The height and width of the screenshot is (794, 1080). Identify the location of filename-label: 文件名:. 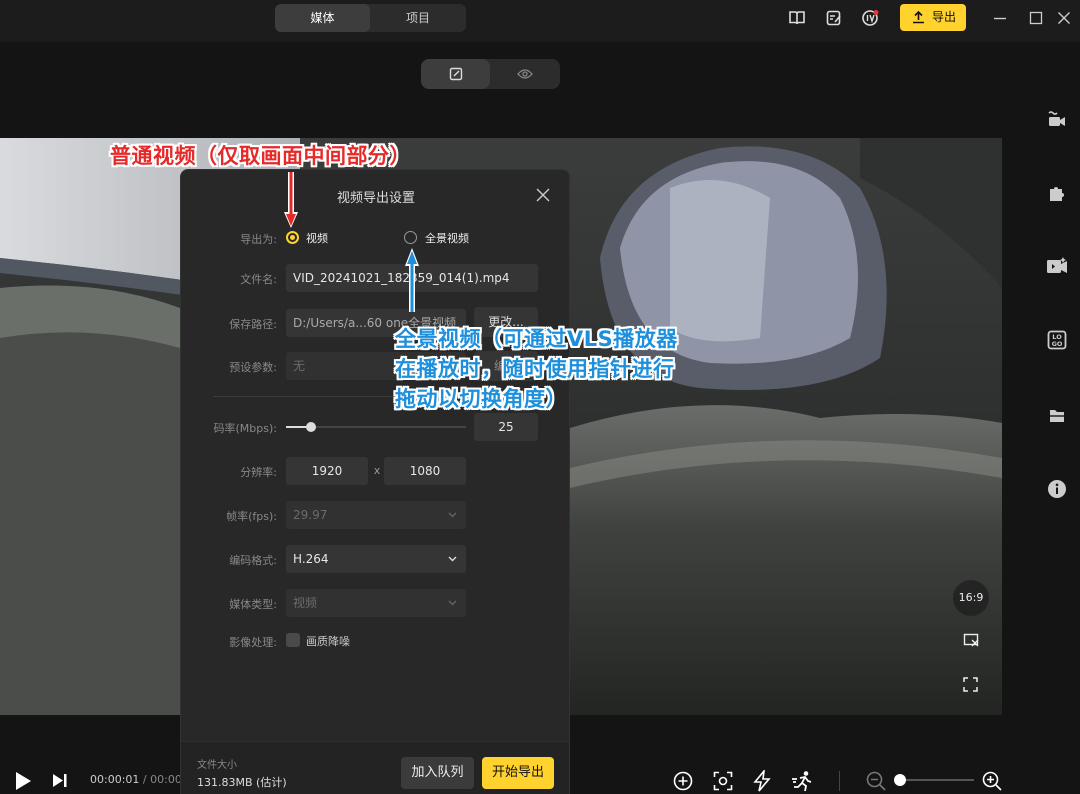
(258, 279).